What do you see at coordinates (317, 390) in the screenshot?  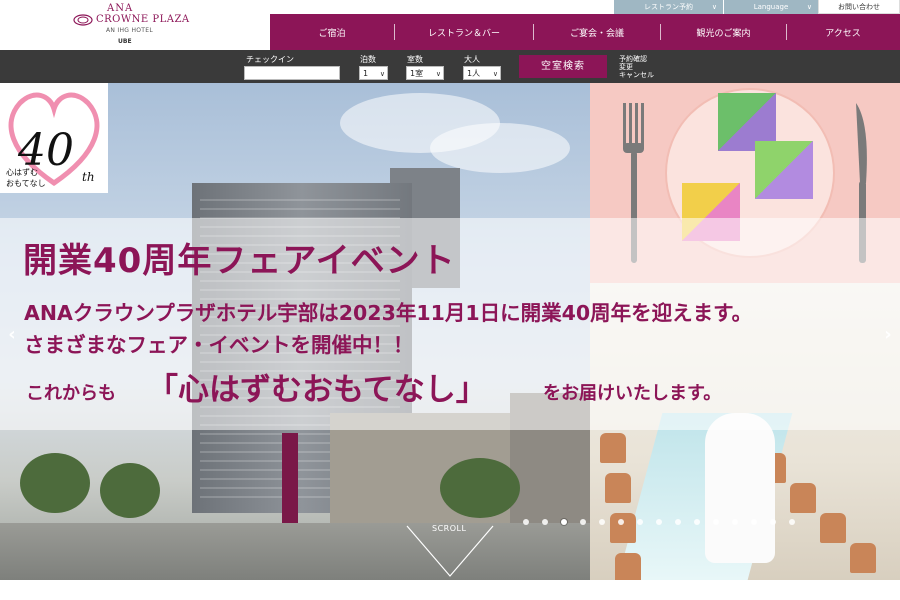 I see `announcement-line-3-emphasis: 「心はずむおもてなし」` at bounding box center [317, 390].